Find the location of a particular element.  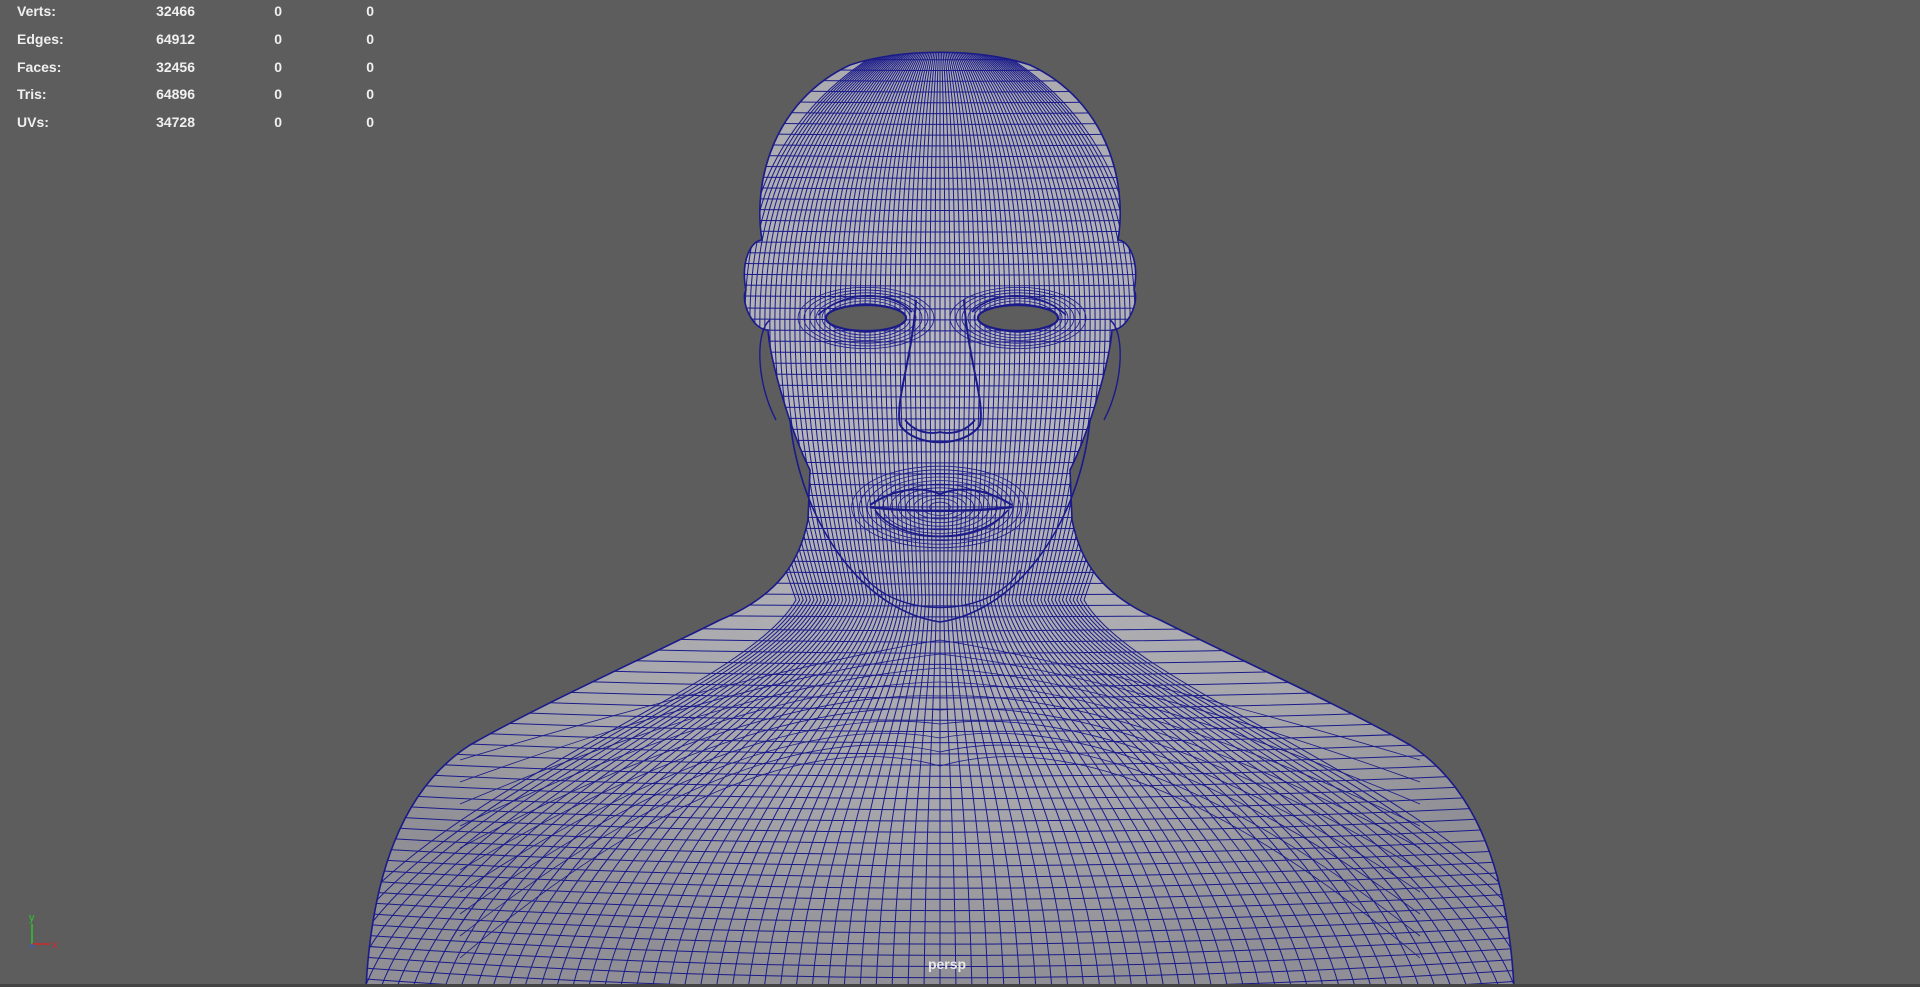

hud-label: UVs: is located at coordinates (33, 122).